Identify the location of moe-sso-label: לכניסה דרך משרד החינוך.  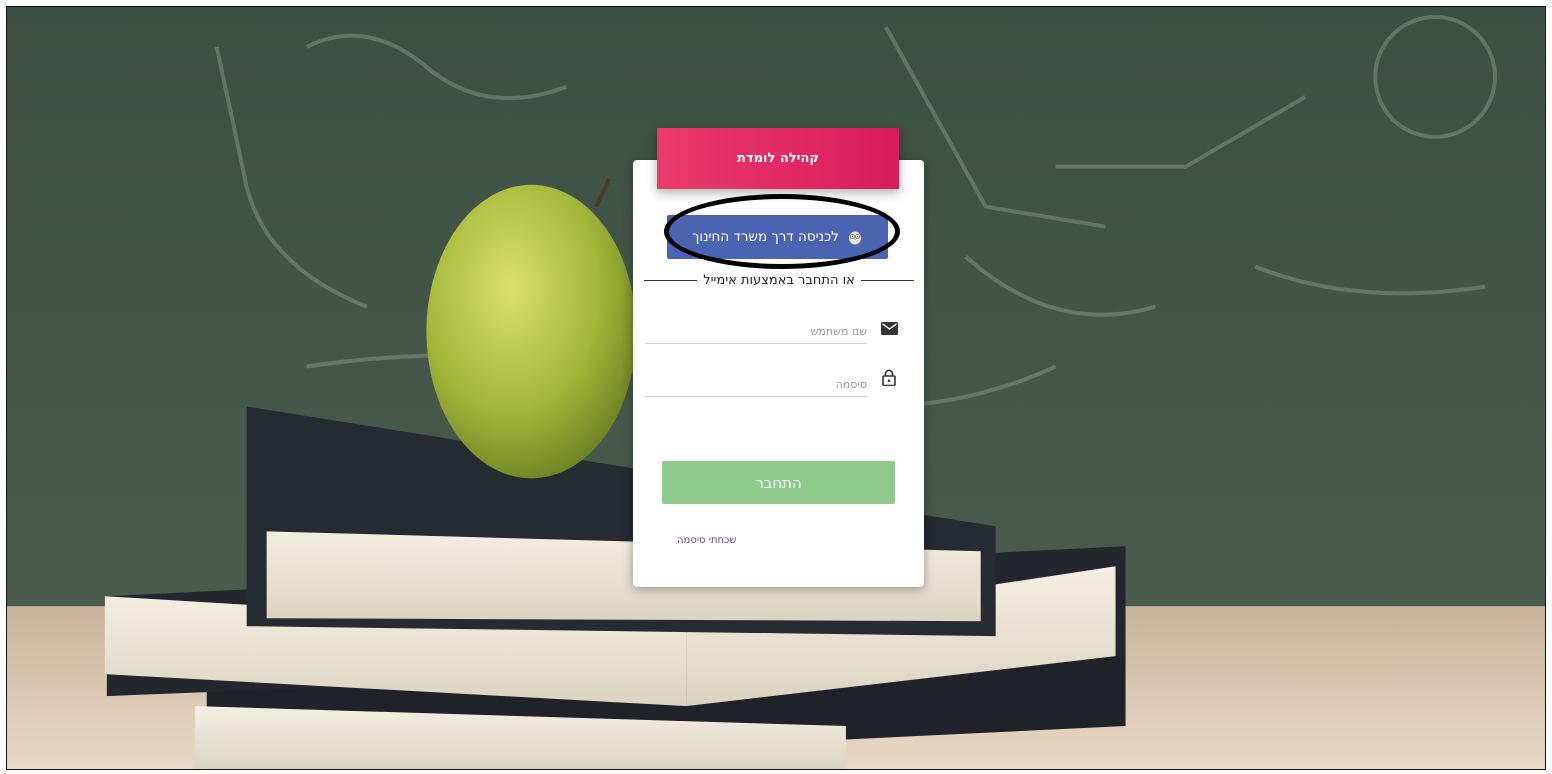
(765, 237).